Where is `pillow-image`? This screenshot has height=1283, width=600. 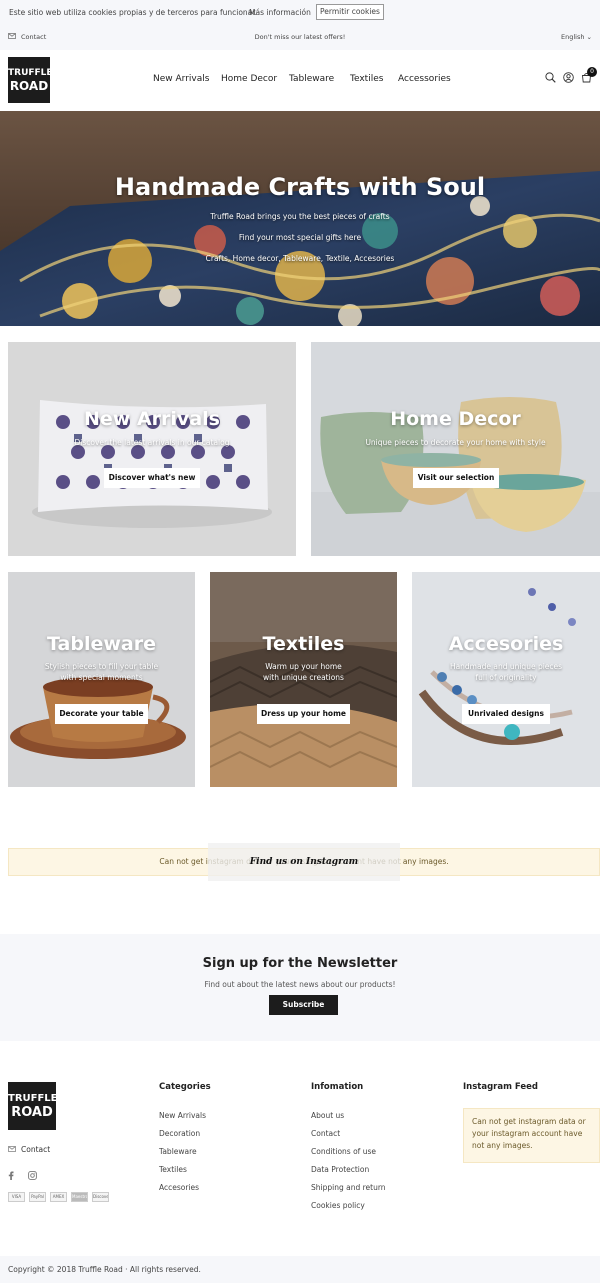
pillow-image is located at coordinates (152, 449).